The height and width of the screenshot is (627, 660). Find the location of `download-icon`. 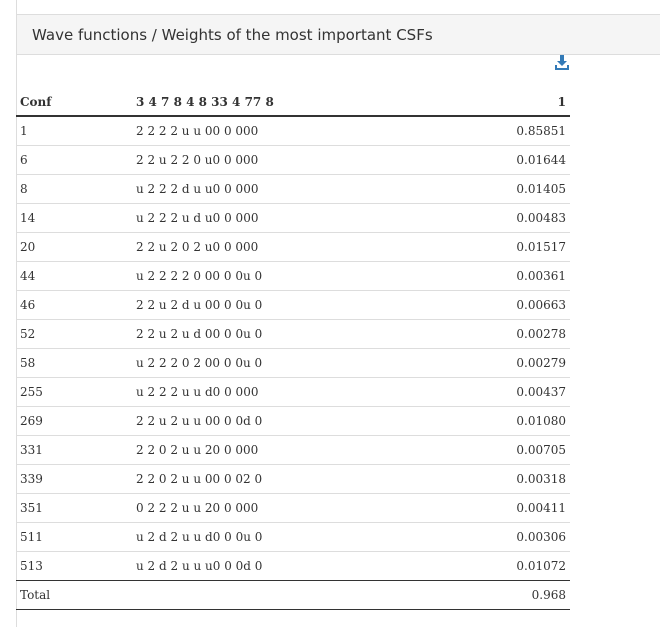

download-icon is located at coordinates (562, 63).